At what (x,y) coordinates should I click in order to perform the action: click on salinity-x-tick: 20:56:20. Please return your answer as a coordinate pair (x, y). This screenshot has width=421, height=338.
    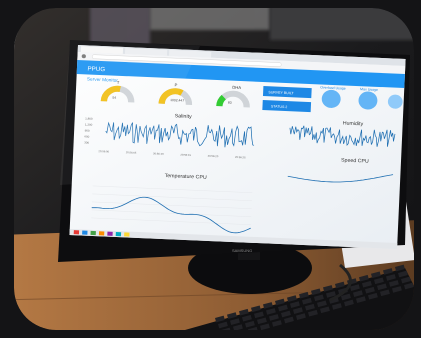
    Looking at the image, I should click on (213, 156).